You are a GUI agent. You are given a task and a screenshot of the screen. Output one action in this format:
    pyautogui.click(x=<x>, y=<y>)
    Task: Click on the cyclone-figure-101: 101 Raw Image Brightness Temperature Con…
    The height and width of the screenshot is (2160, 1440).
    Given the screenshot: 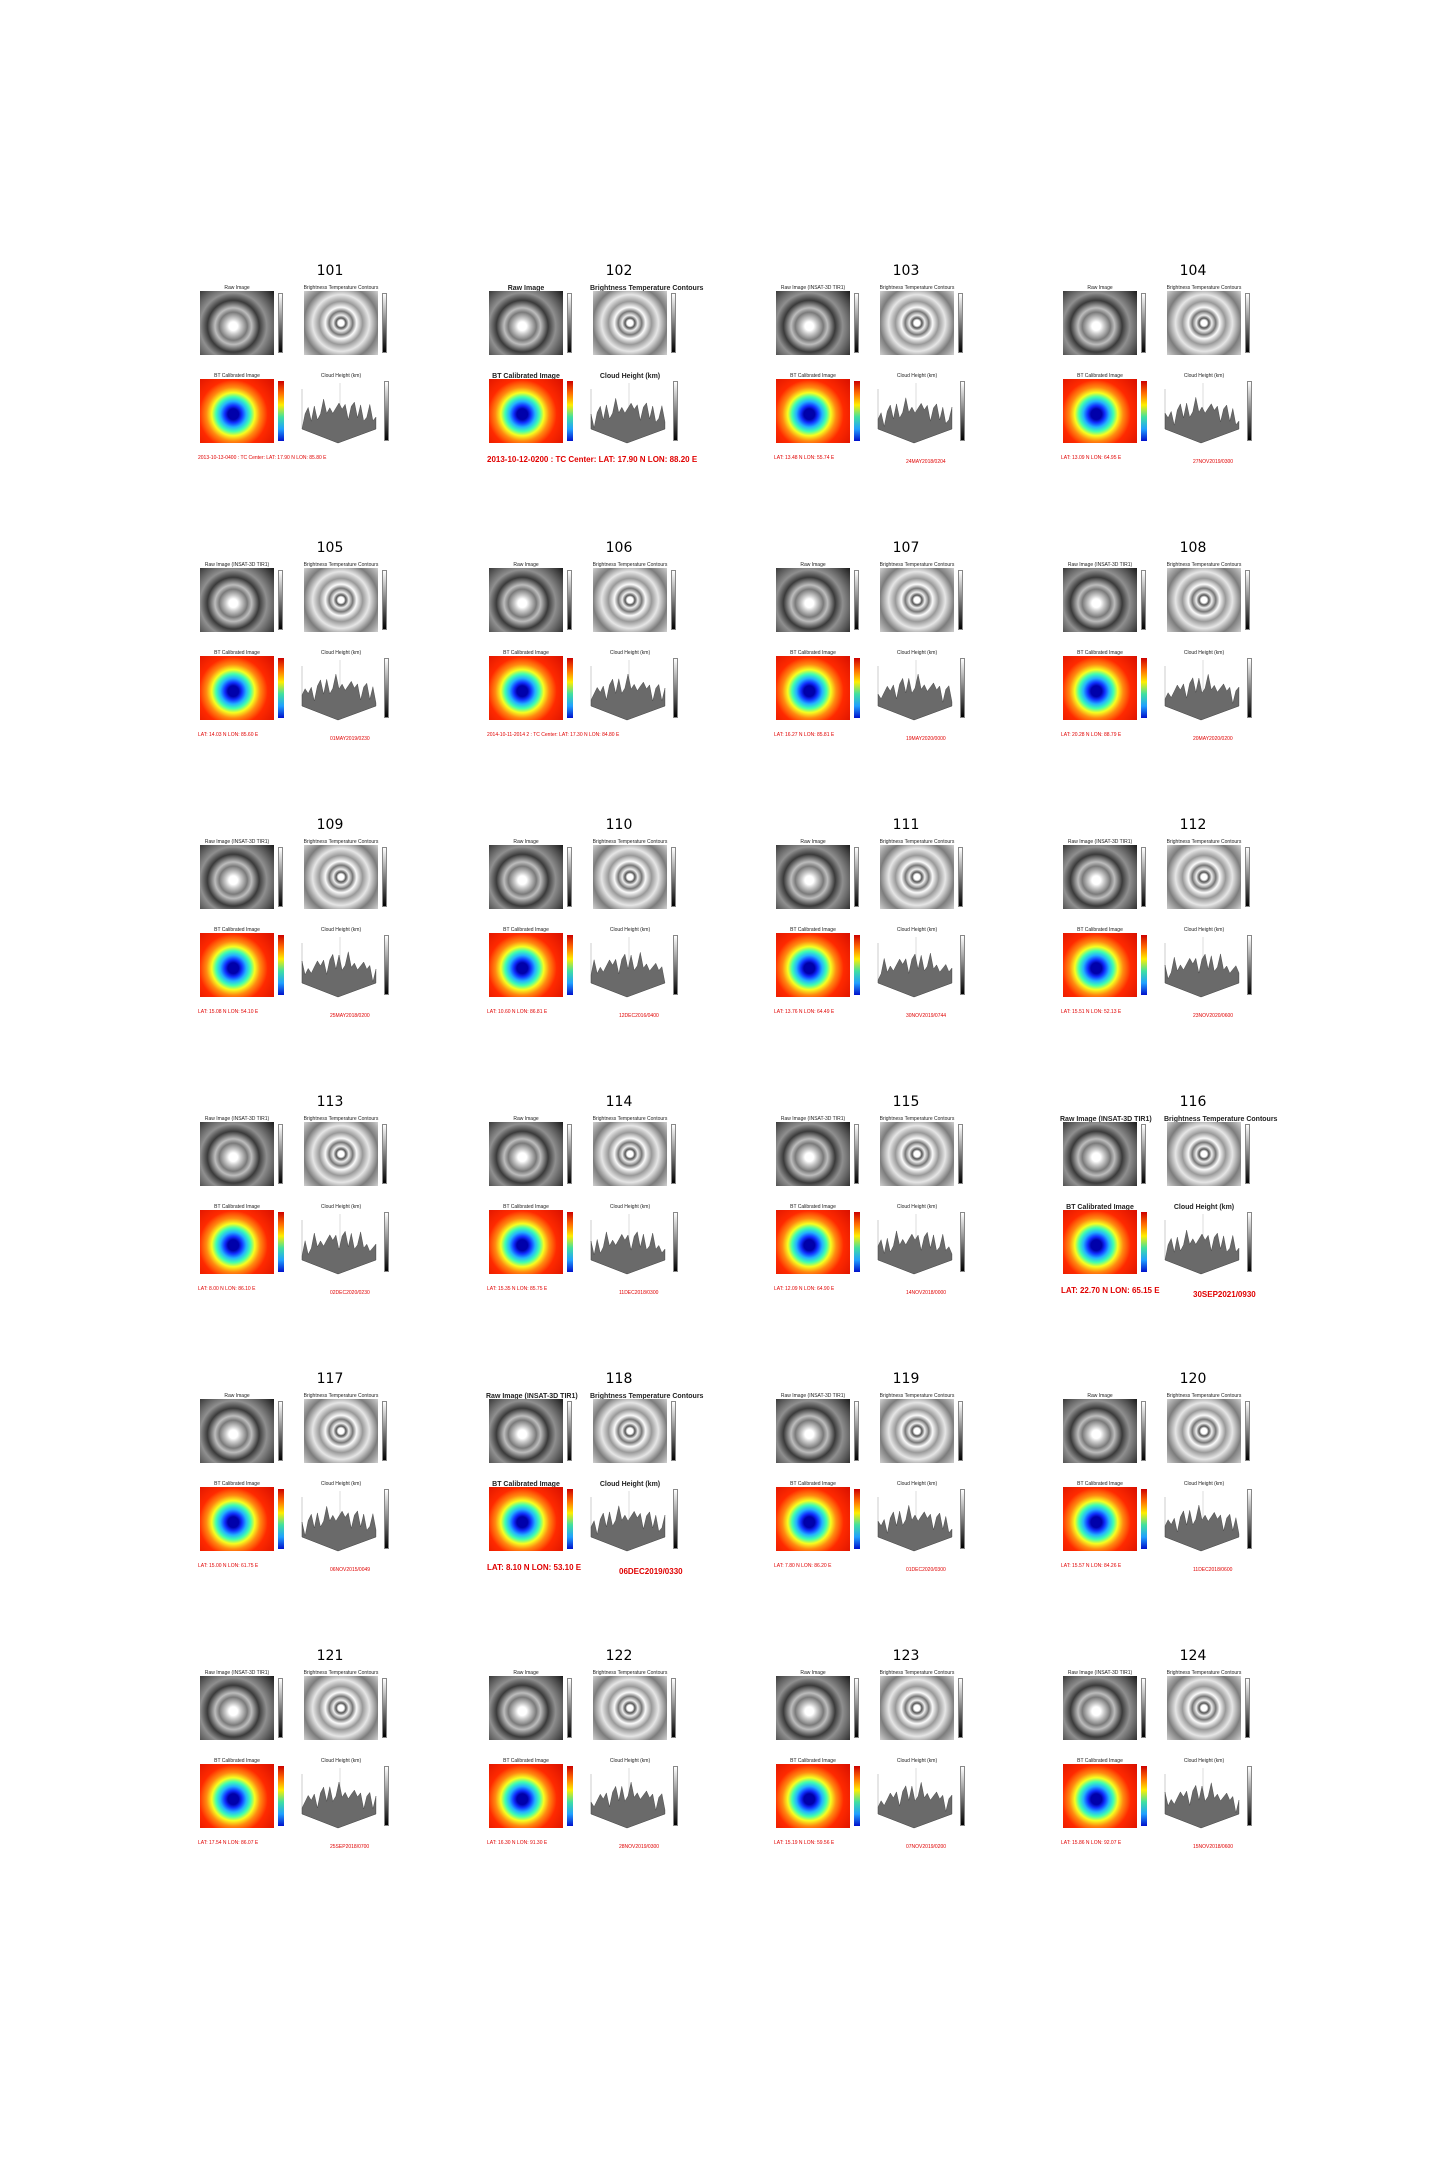 What is the action you would take?
    pyautogui.click(x=330, y=368)
    